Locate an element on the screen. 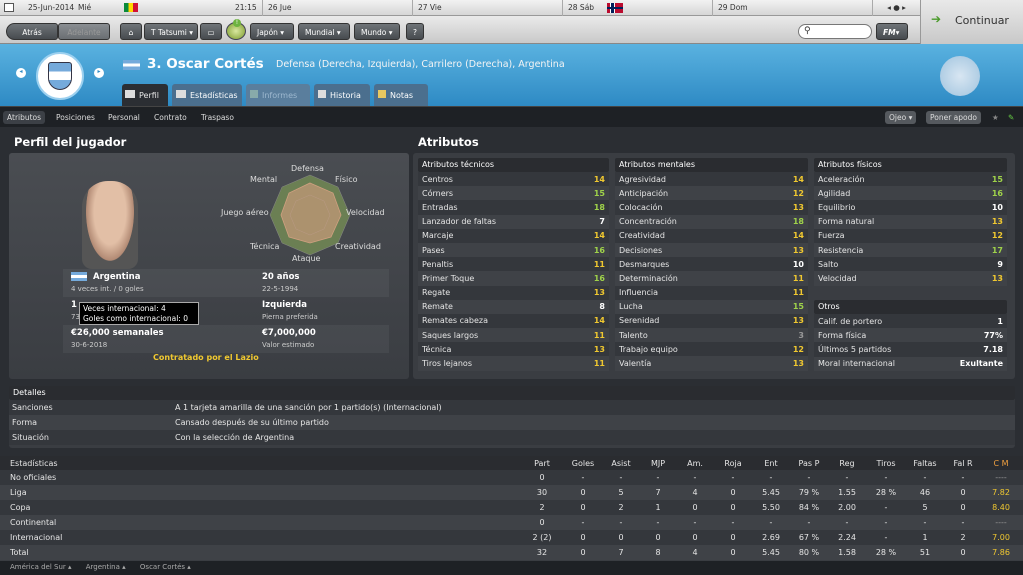  attribute-row: Serenidad 13 is located at coordinates (711, 321).